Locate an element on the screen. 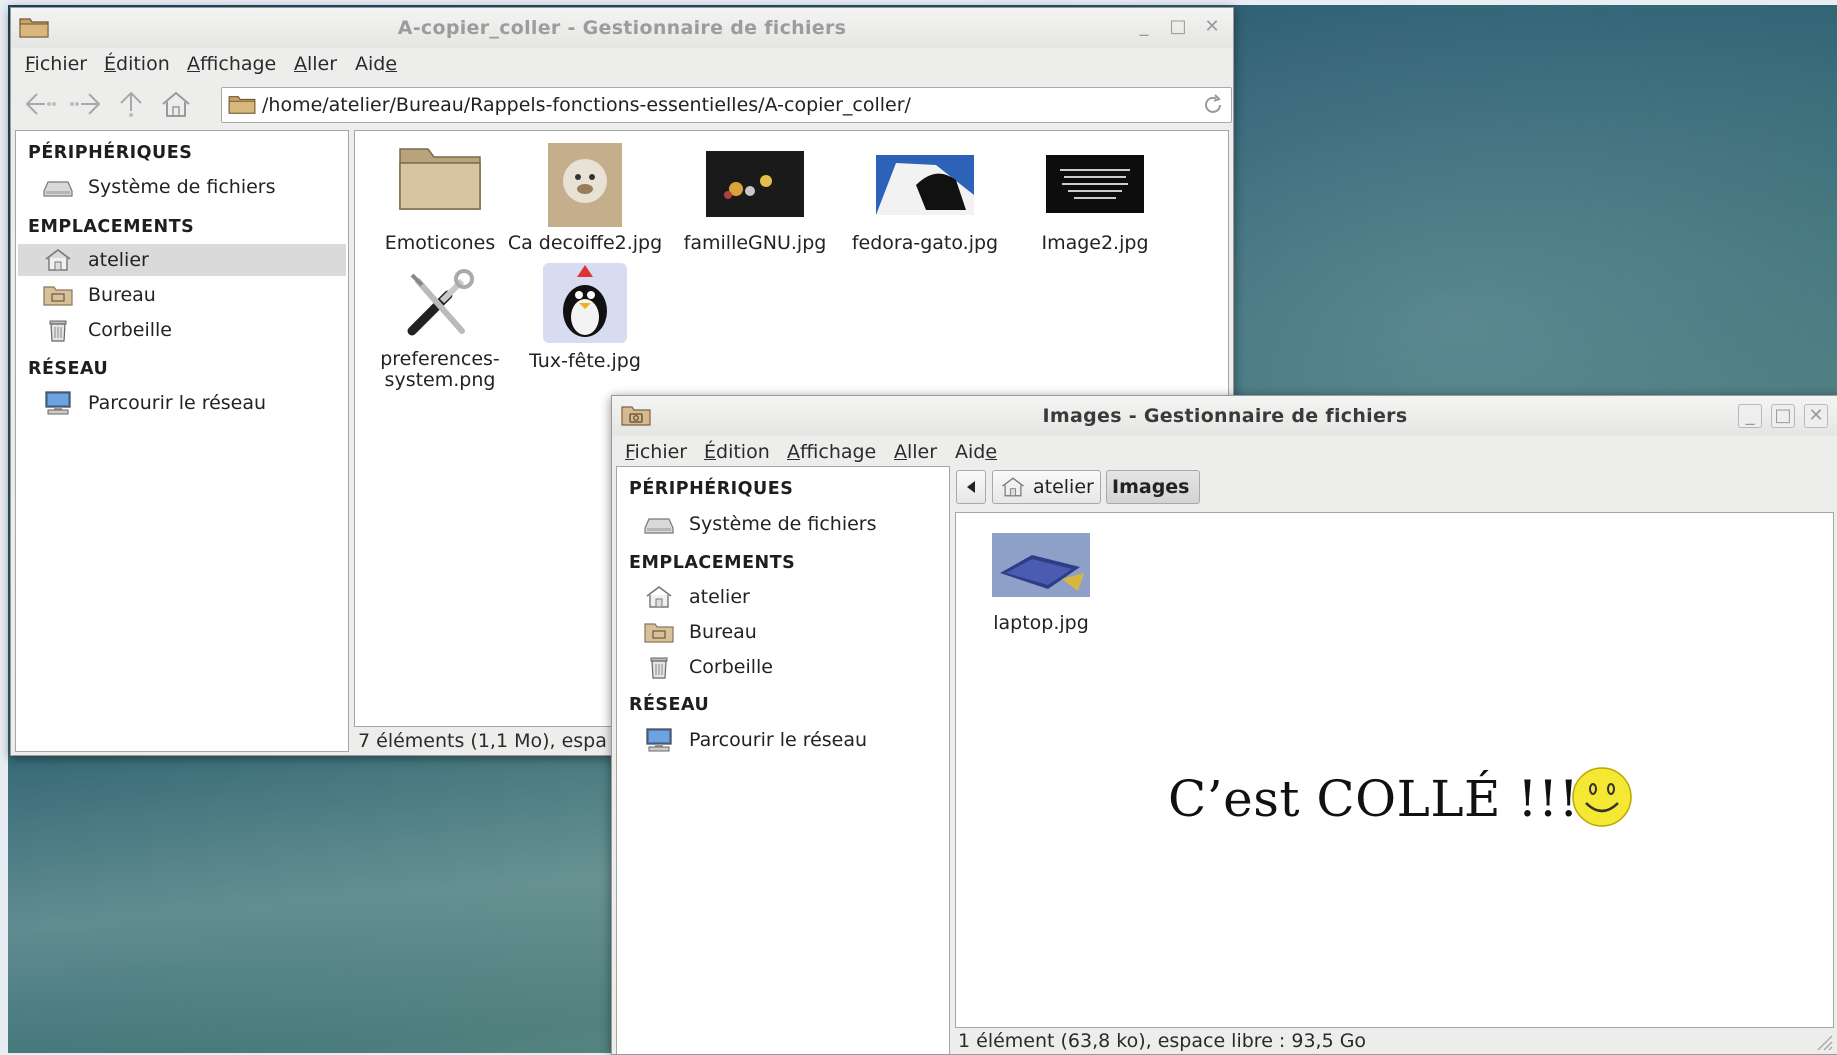  window-titlebar: Images - Gestionnaire de fichiers _ □ ✕ is located at coordinates (1224, 416).